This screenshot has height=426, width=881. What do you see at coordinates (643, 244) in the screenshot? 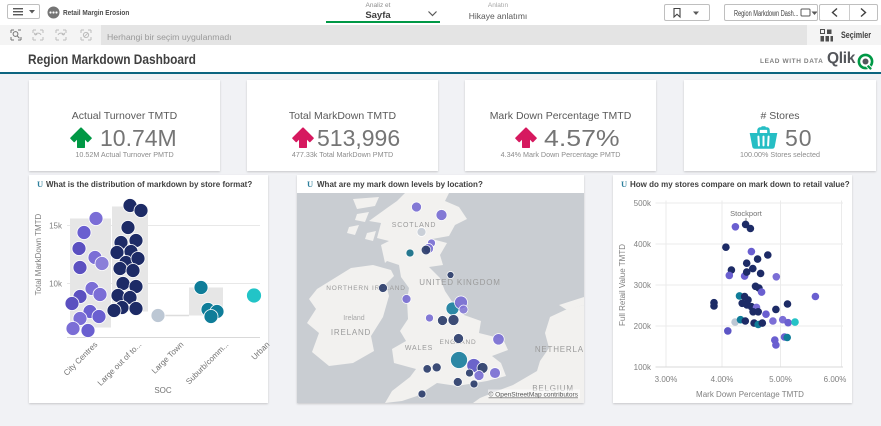
I see `svg-text: 400k` at bounding box center [643, 244].